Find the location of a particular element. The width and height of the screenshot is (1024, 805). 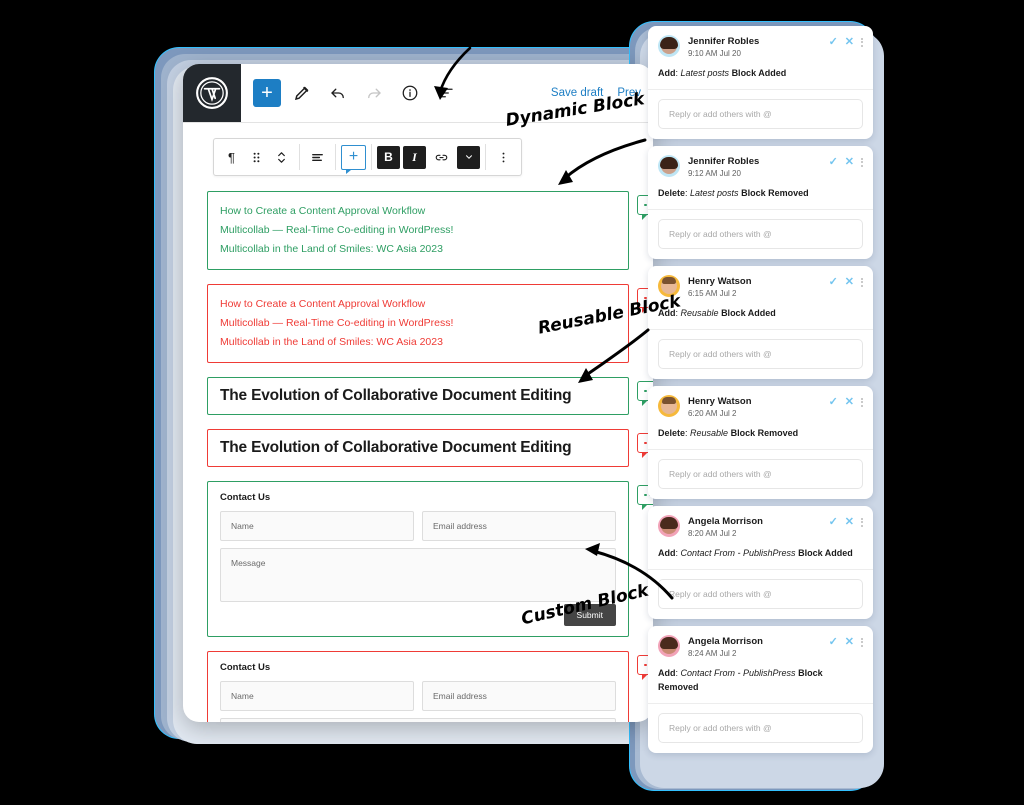

block-options-more-icon is located at coordinates (503, 157).